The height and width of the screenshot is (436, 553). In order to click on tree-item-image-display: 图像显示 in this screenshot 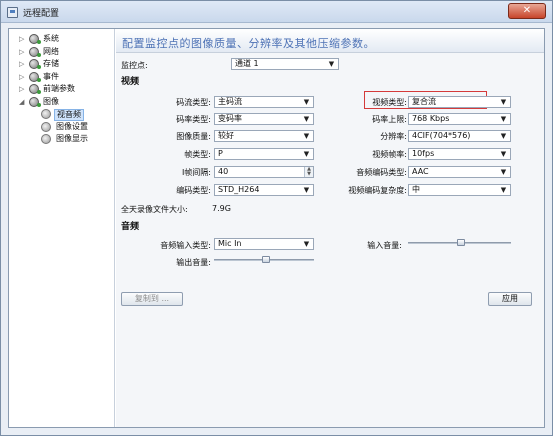, I will do `click(61, 139)`.